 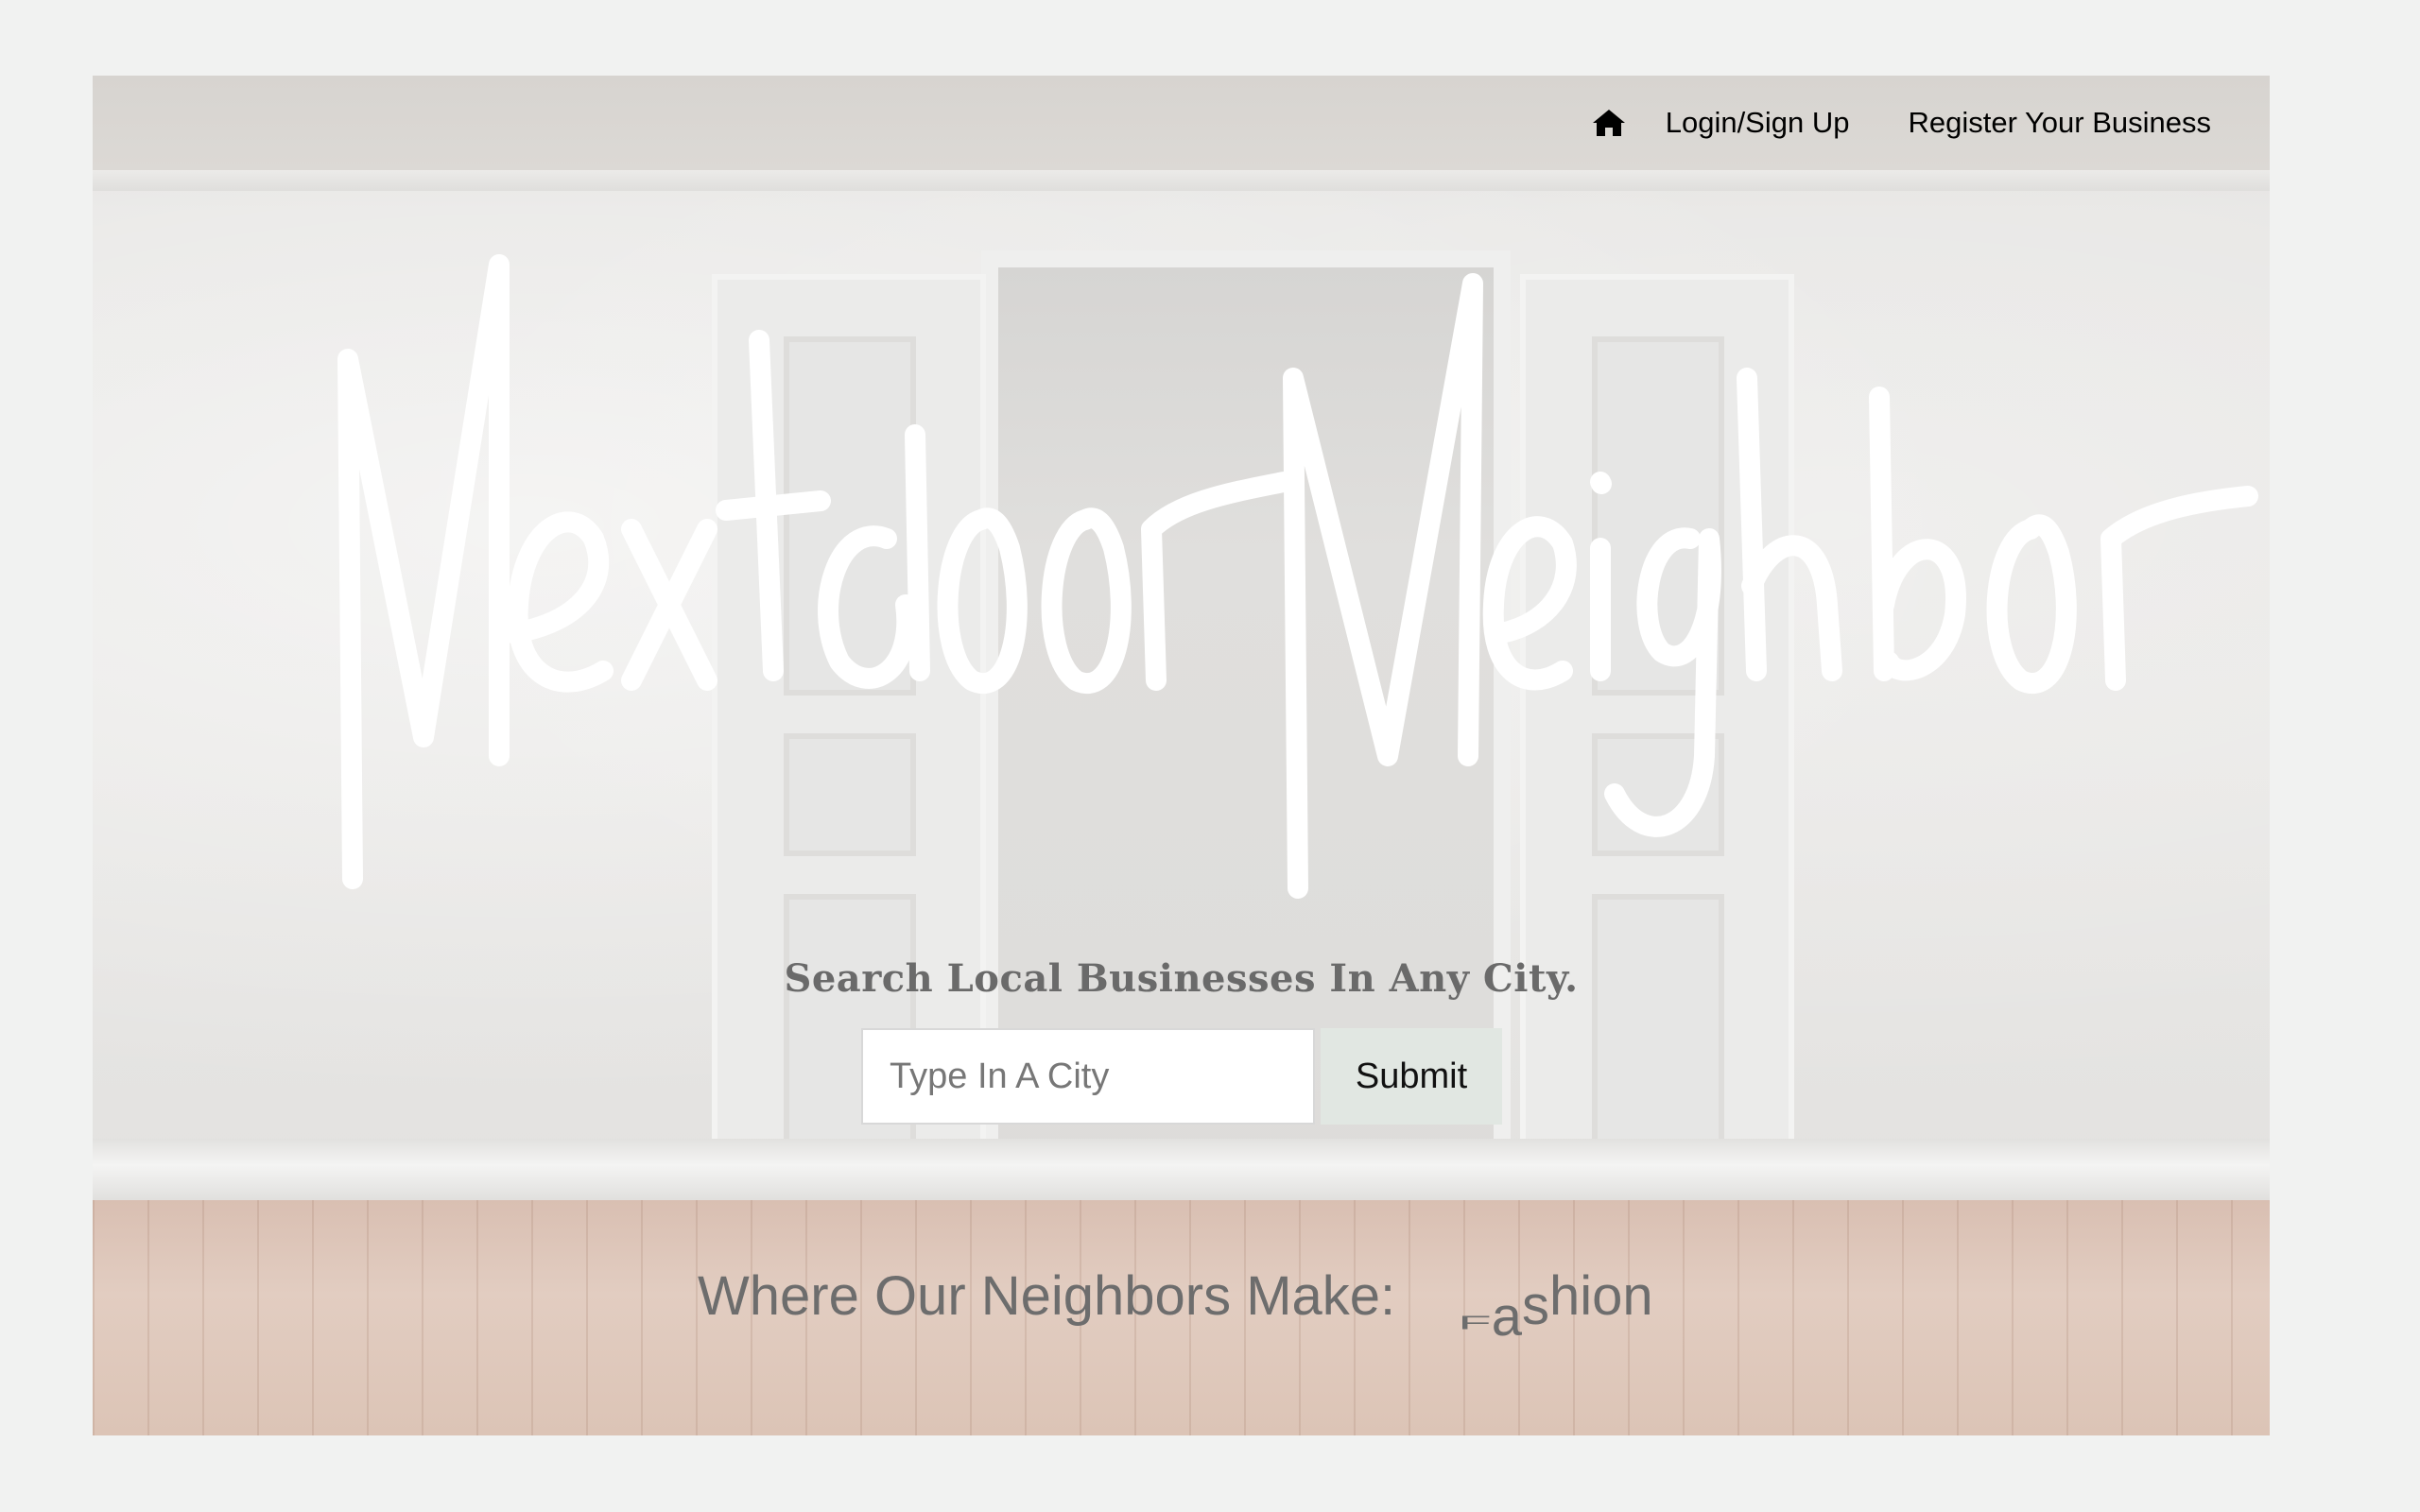 I want to click on tagline-prefix: Where Our Neighbors Make:, so click(x=1047, y=1296).